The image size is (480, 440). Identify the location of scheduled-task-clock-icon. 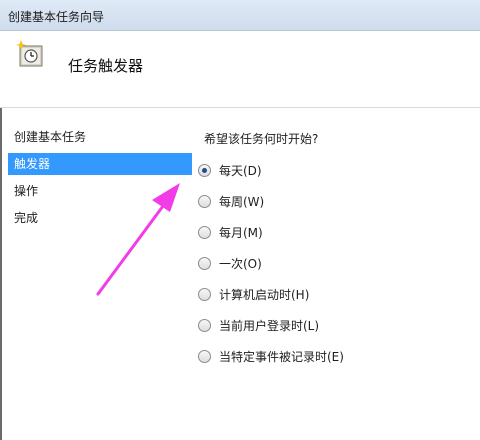
(29, 53).